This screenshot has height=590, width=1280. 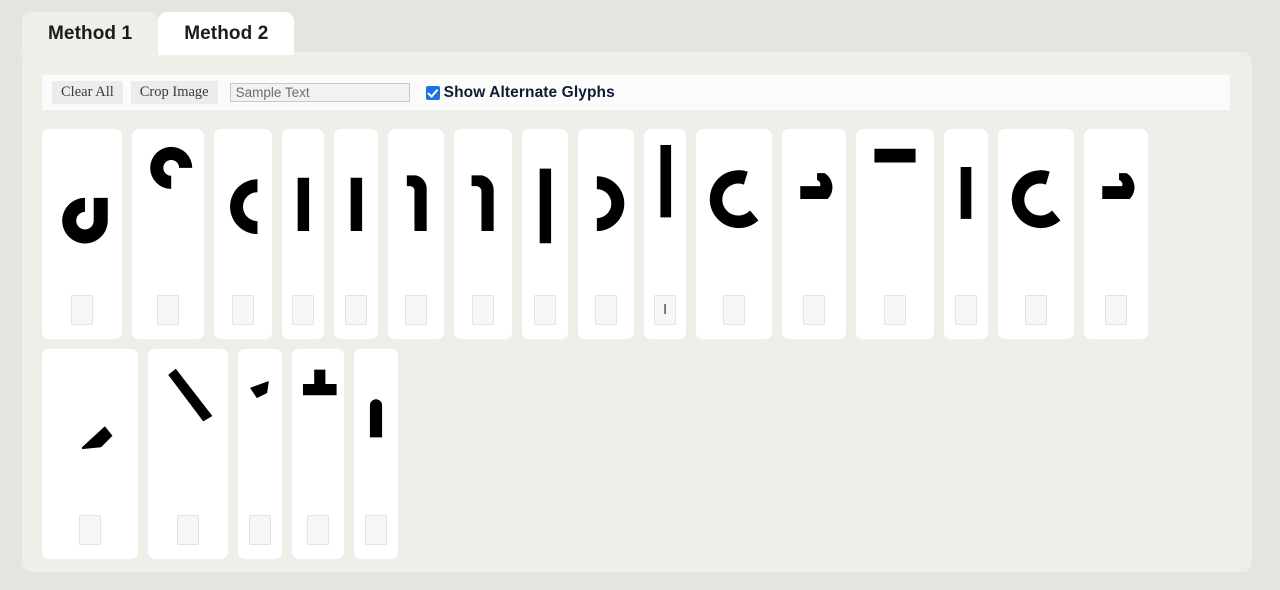 I want to click on tab-method-1: Method 1, so click(x=90, y=33).